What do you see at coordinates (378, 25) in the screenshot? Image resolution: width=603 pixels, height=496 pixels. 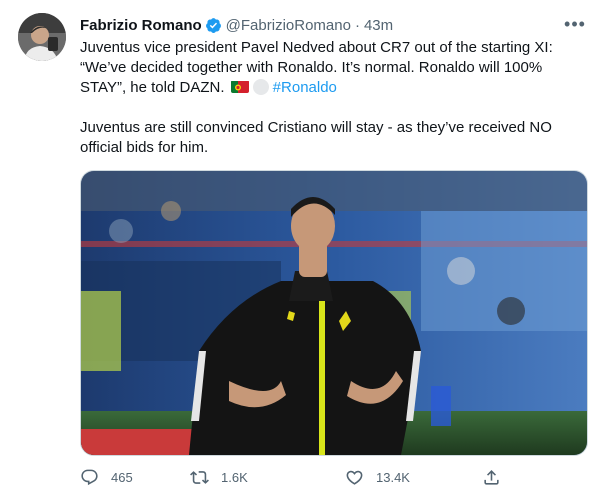 I see `tweet-time: 43m` at bounding box center [378, 25].